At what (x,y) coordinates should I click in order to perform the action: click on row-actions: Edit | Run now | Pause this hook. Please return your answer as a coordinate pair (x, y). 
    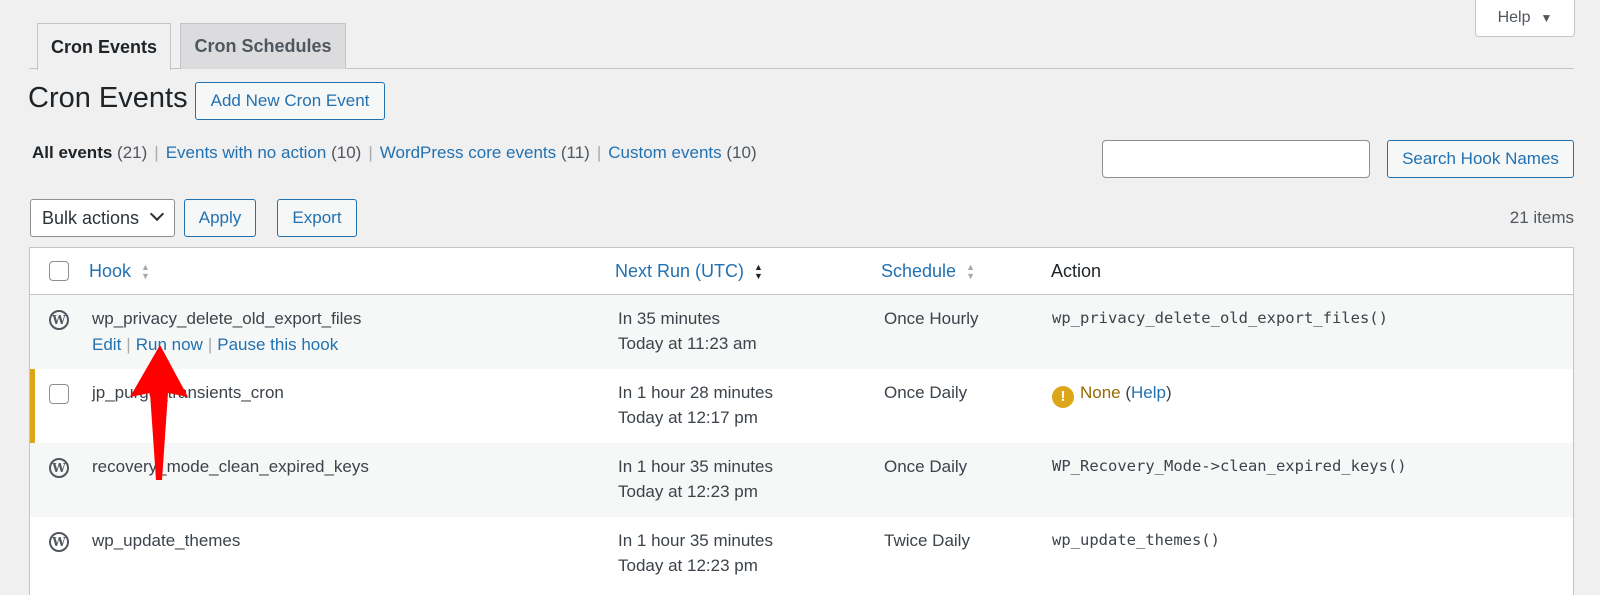
    Looking at the image, I should click on (215, 344).